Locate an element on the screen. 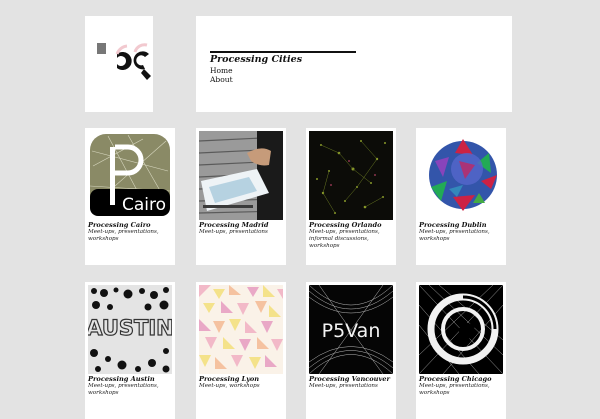 The height and width of the screenshot is (419, 600). orlando-particles-image is located at coordinates (351, 175).